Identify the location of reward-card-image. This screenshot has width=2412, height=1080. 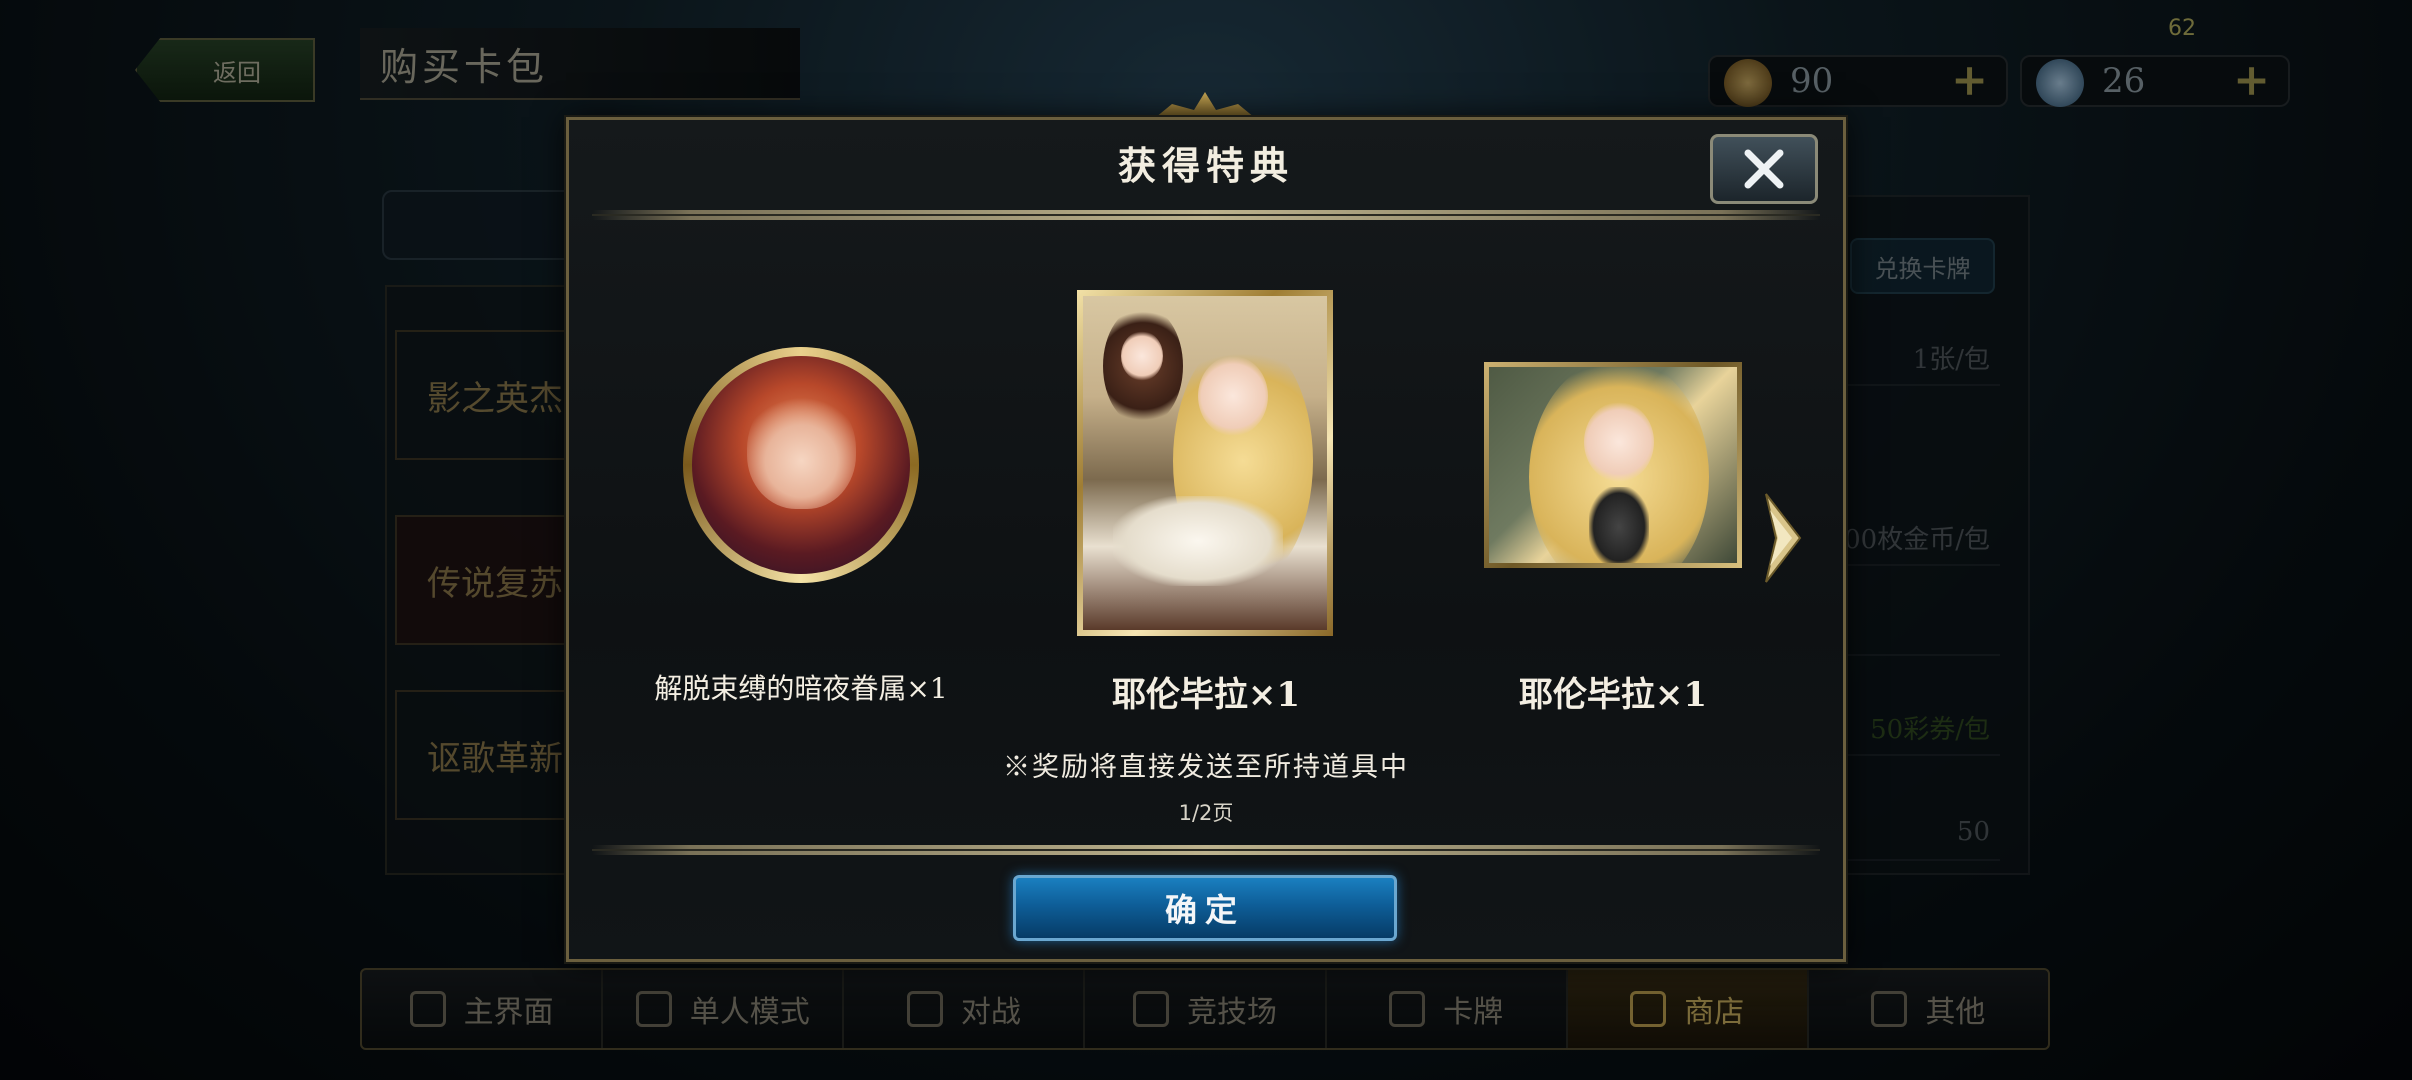
(1205, 463).